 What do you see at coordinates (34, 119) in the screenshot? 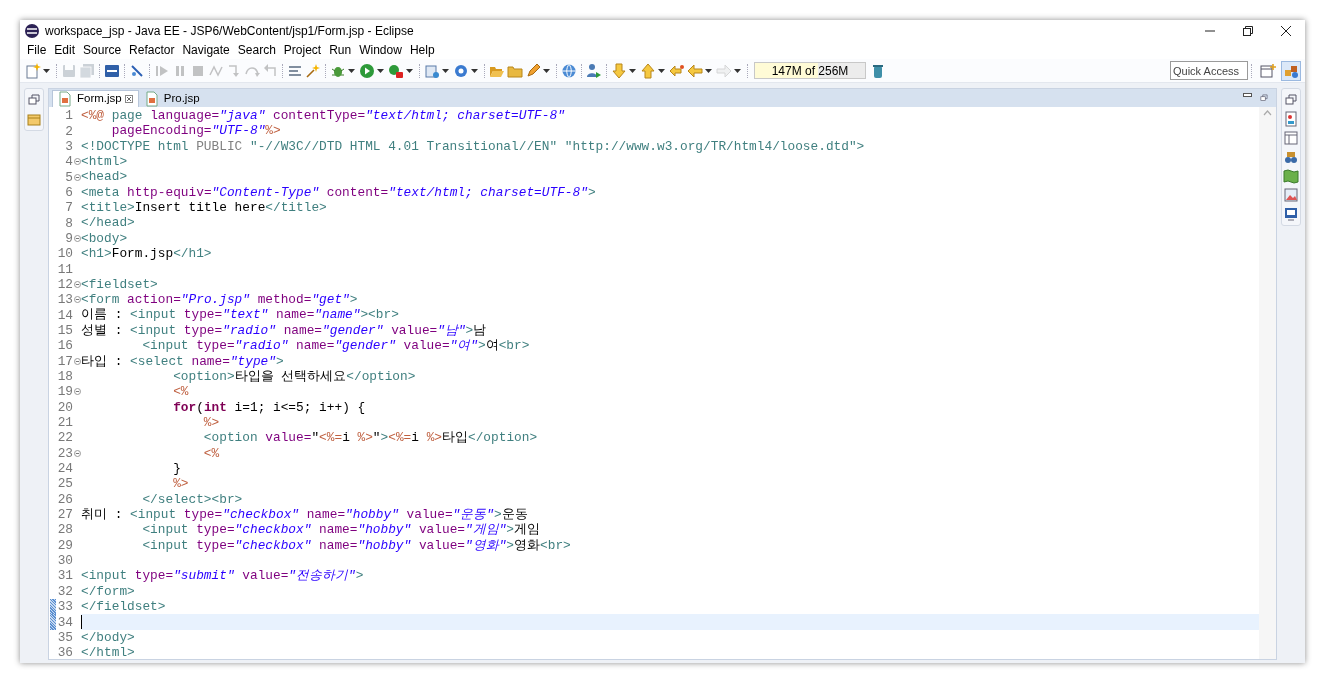
I see `package-icon` at bounding box center [34, 119].